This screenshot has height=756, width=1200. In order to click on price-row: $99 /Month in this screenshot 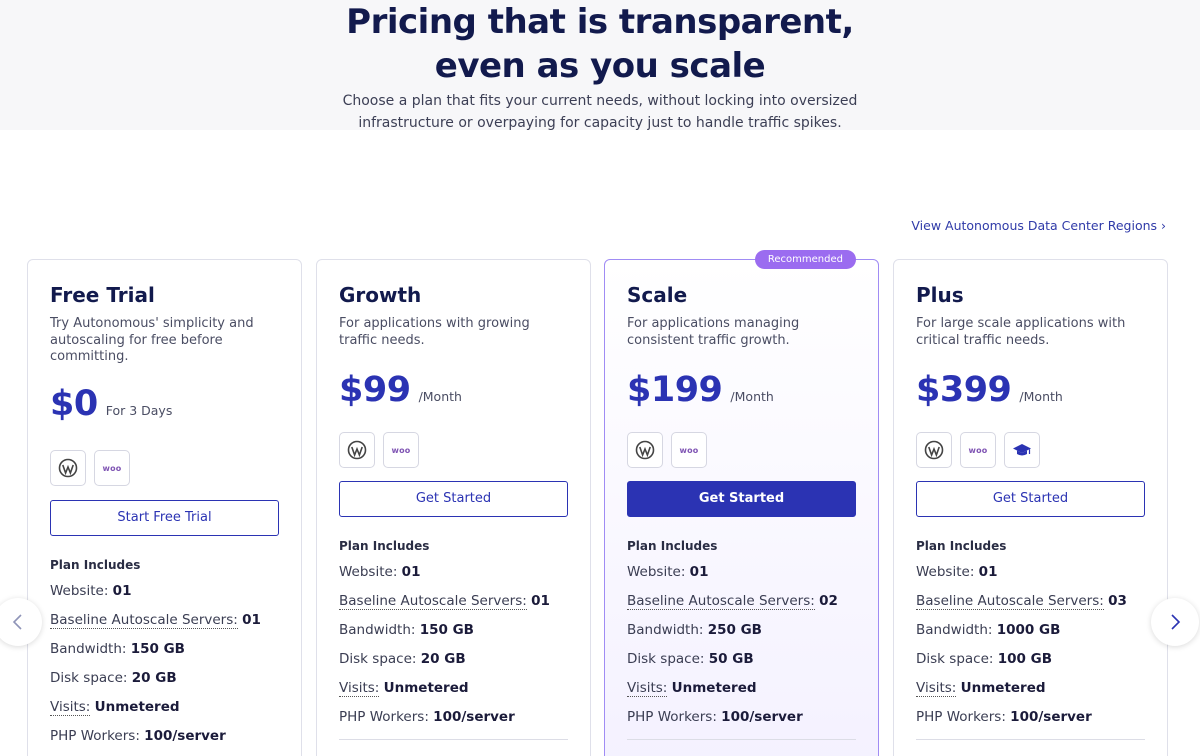, I will do `click(453, 390)`.